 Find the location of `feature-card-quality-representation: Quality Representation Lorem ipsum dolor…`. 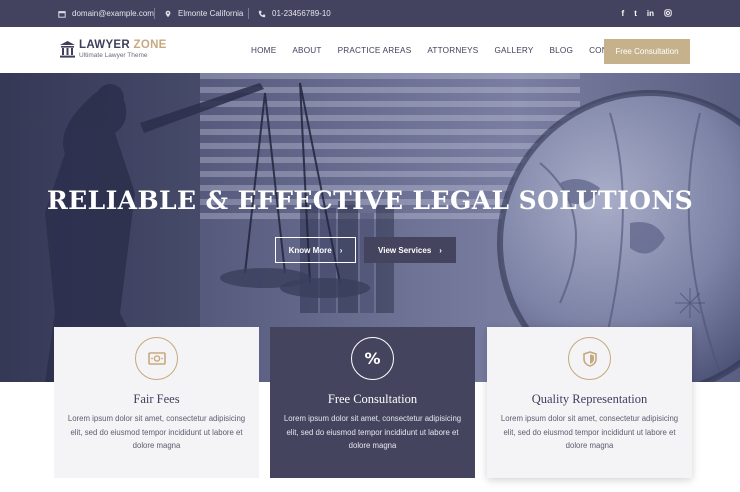

feature-card-quality-representation: Quality Representation Lorem ipsum dolor… is located at coordinates (589, 402).